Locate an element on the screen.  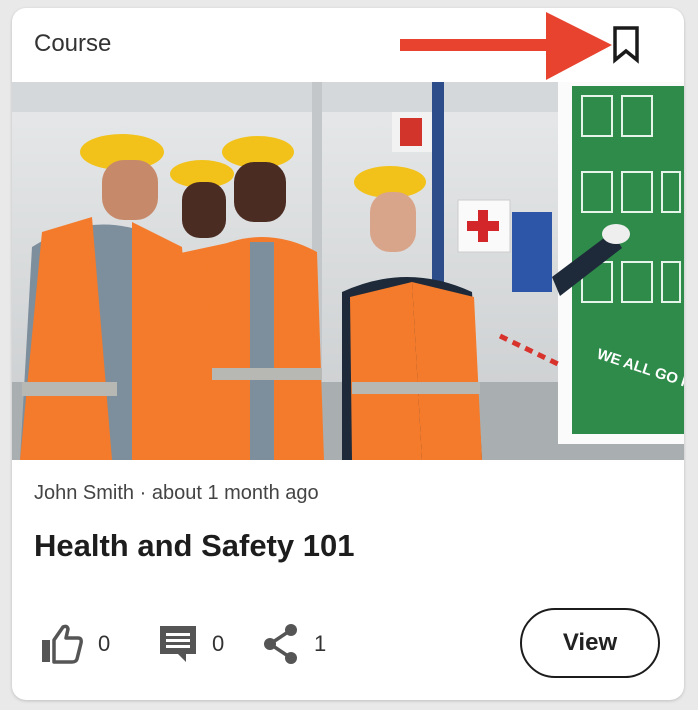
post-time: about 1 month ago is located at coordinates (235, 493).